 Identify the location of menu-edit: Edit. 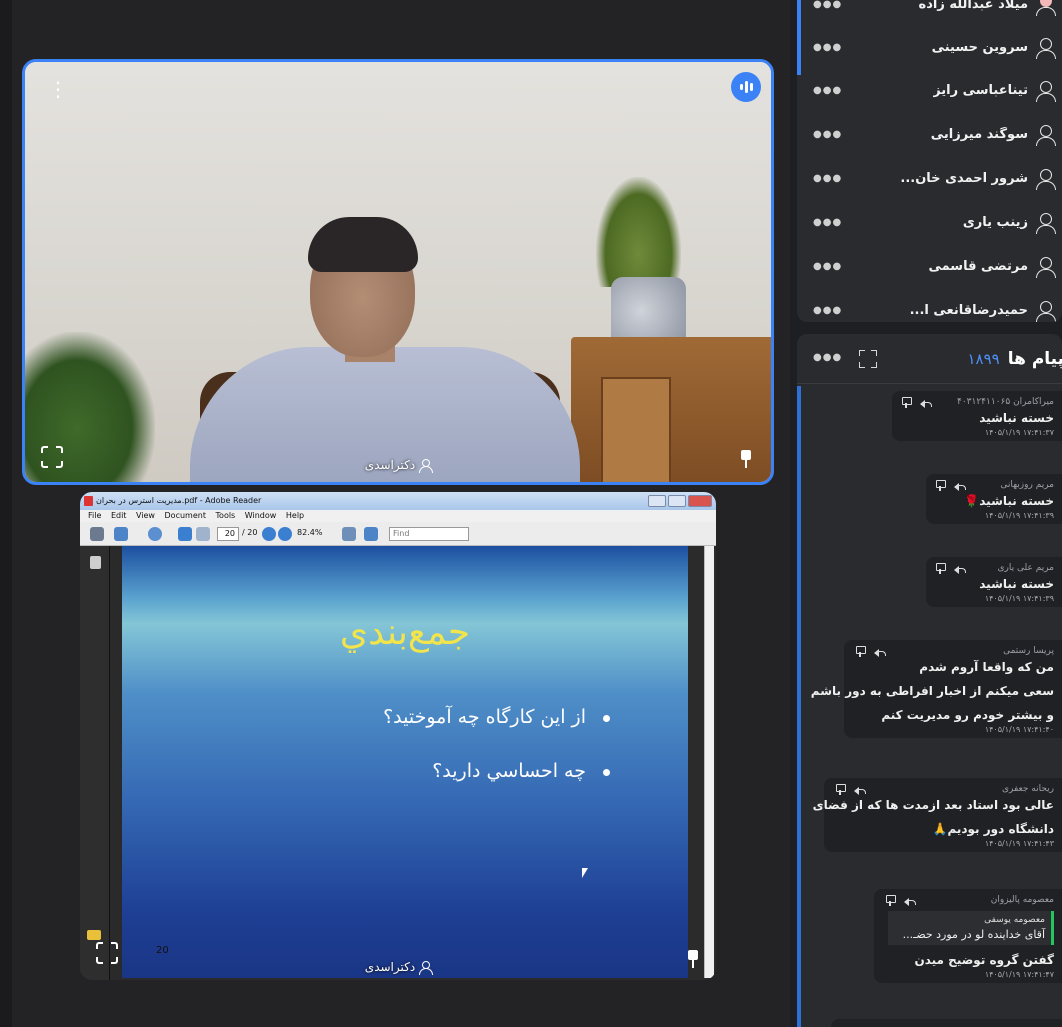
(119, 515).